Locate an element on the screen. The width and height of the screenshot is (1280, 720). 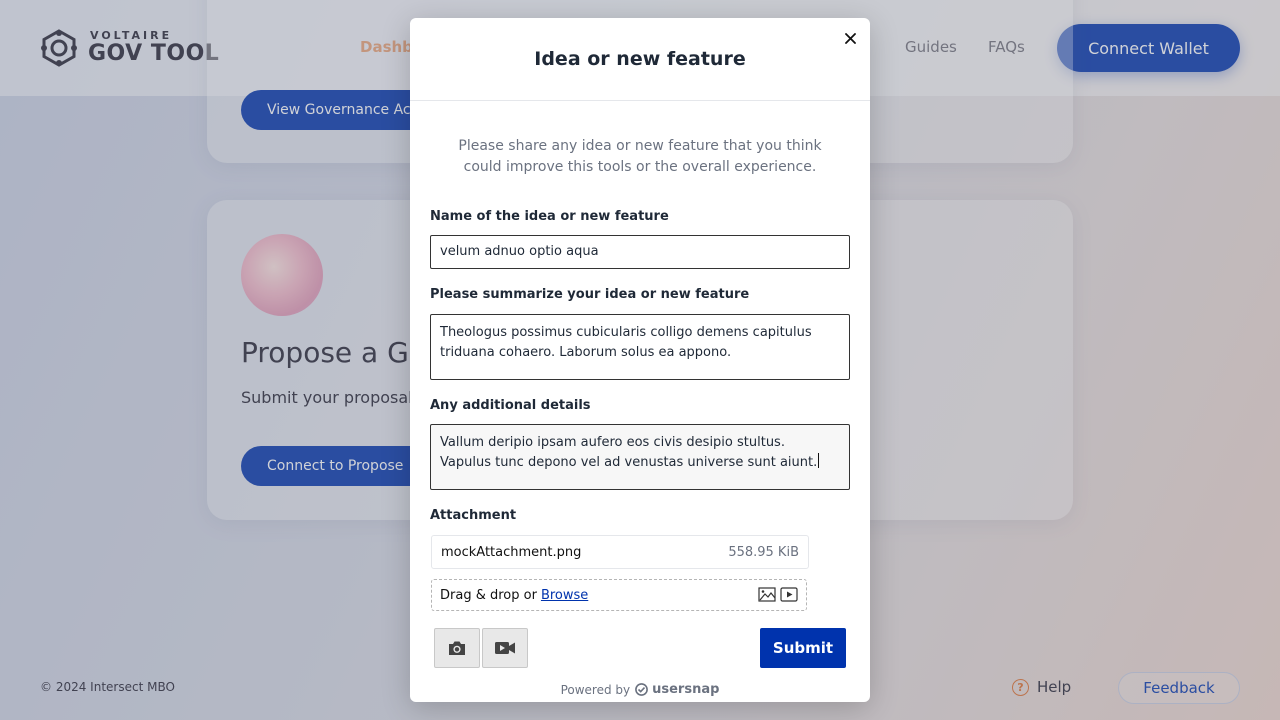
attachment-label: Attachment is located at coordinates (473, 515).